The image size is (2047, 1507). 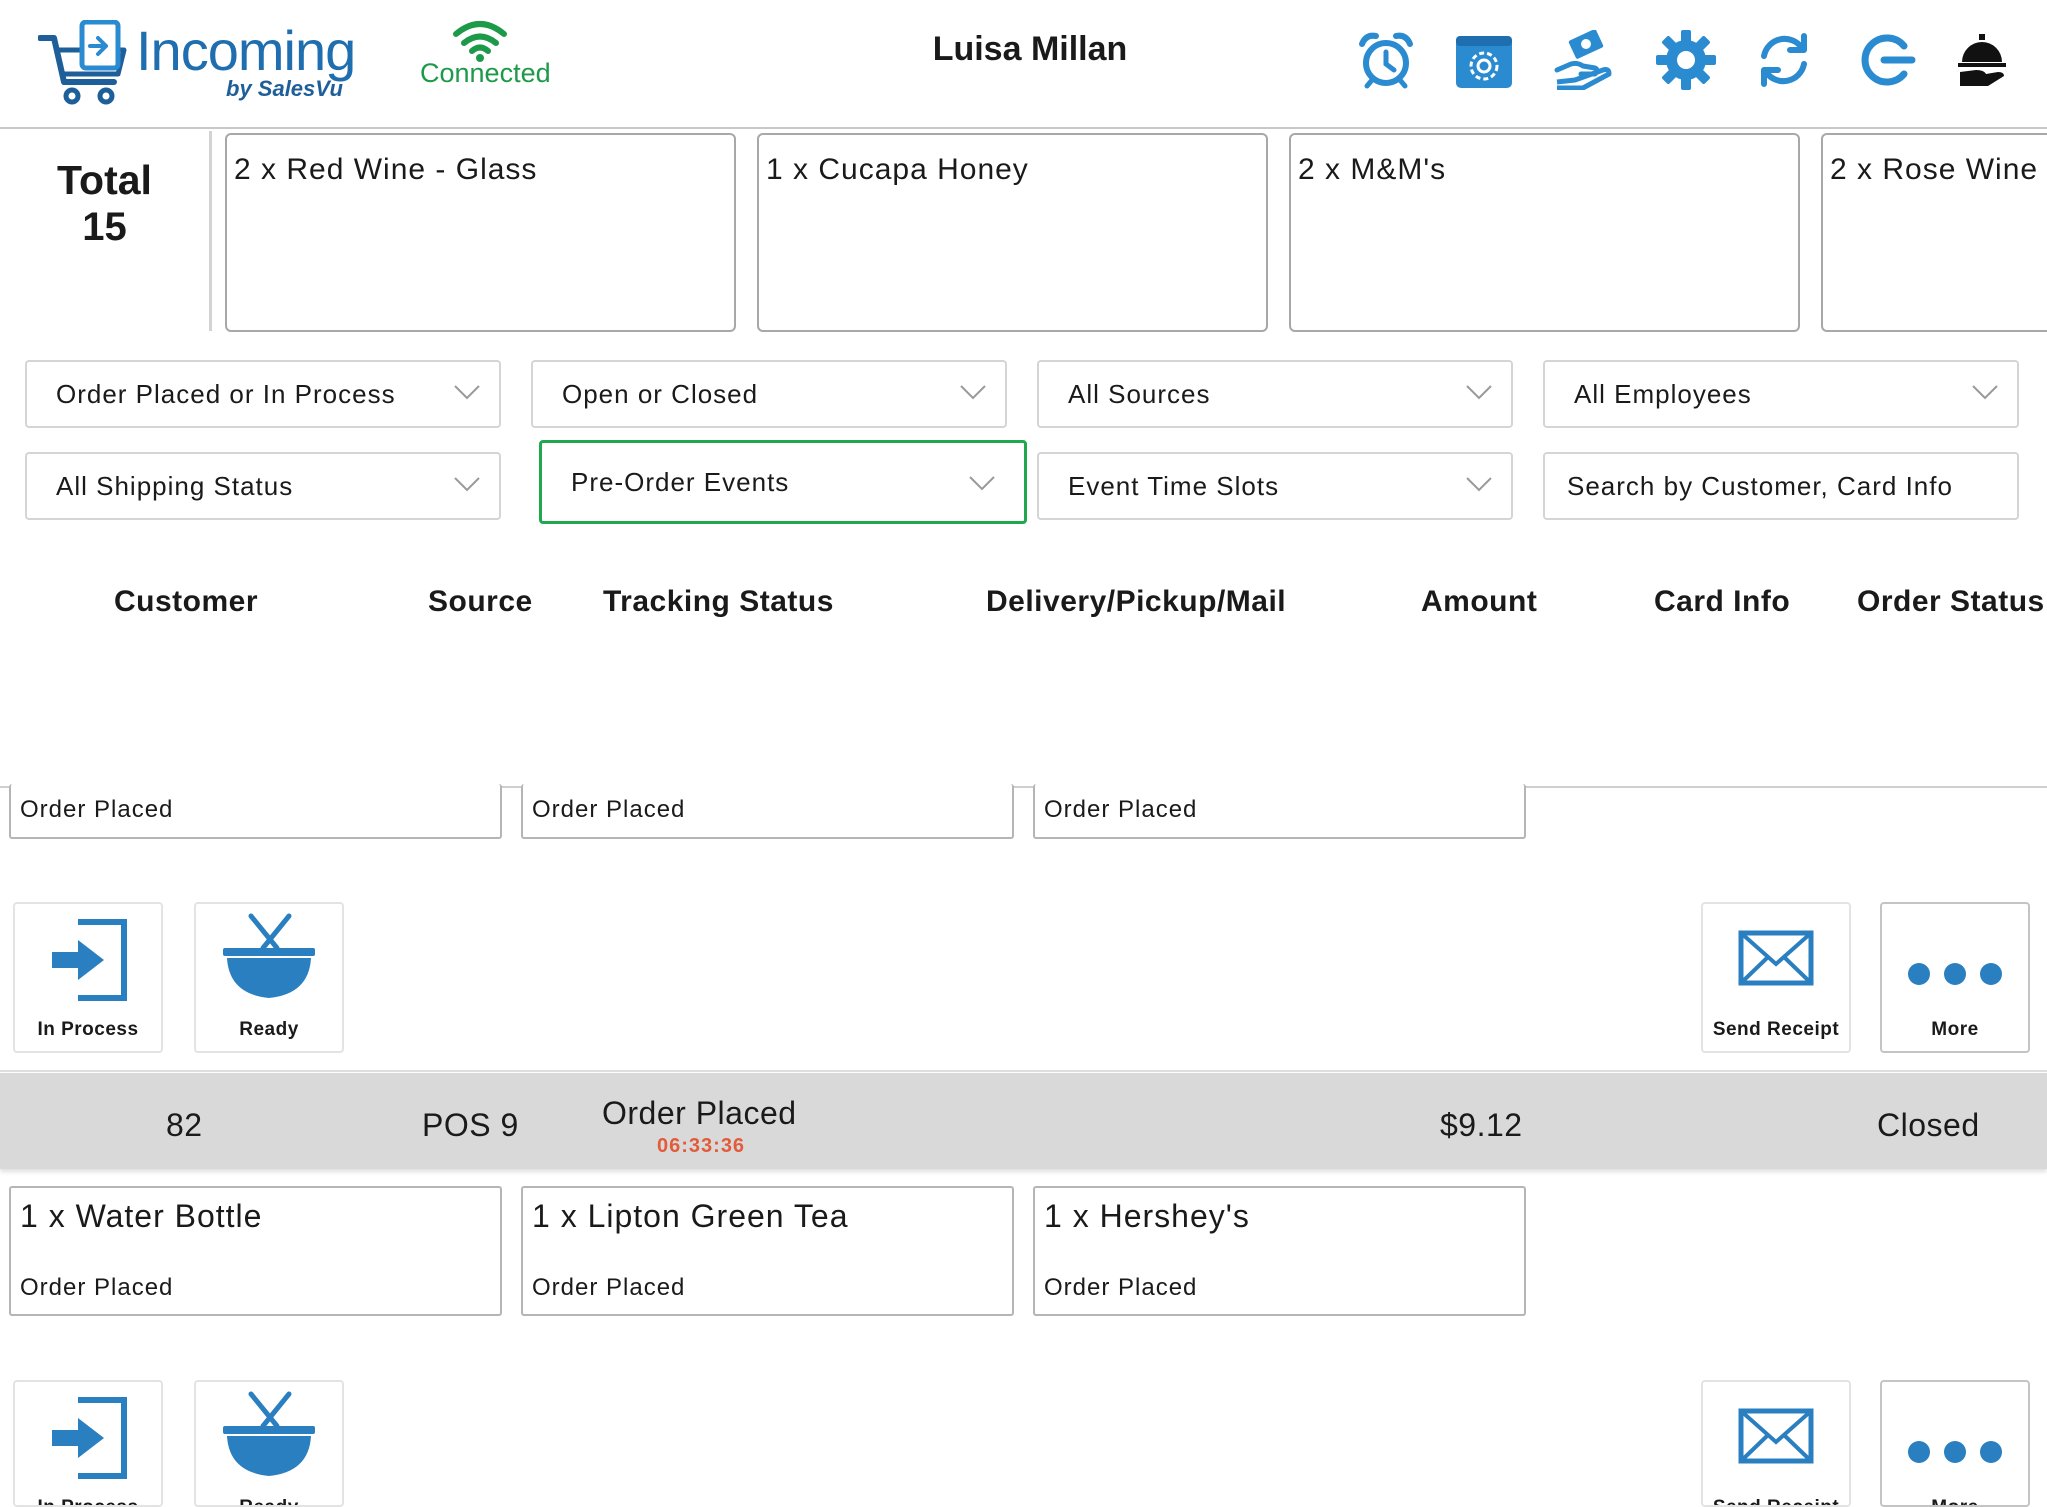 What do you see at coordinates (141, 1216) in the screenshot?
I see `order-item-name: 1 x Water Bottle` at bounding box center [141, 1216].